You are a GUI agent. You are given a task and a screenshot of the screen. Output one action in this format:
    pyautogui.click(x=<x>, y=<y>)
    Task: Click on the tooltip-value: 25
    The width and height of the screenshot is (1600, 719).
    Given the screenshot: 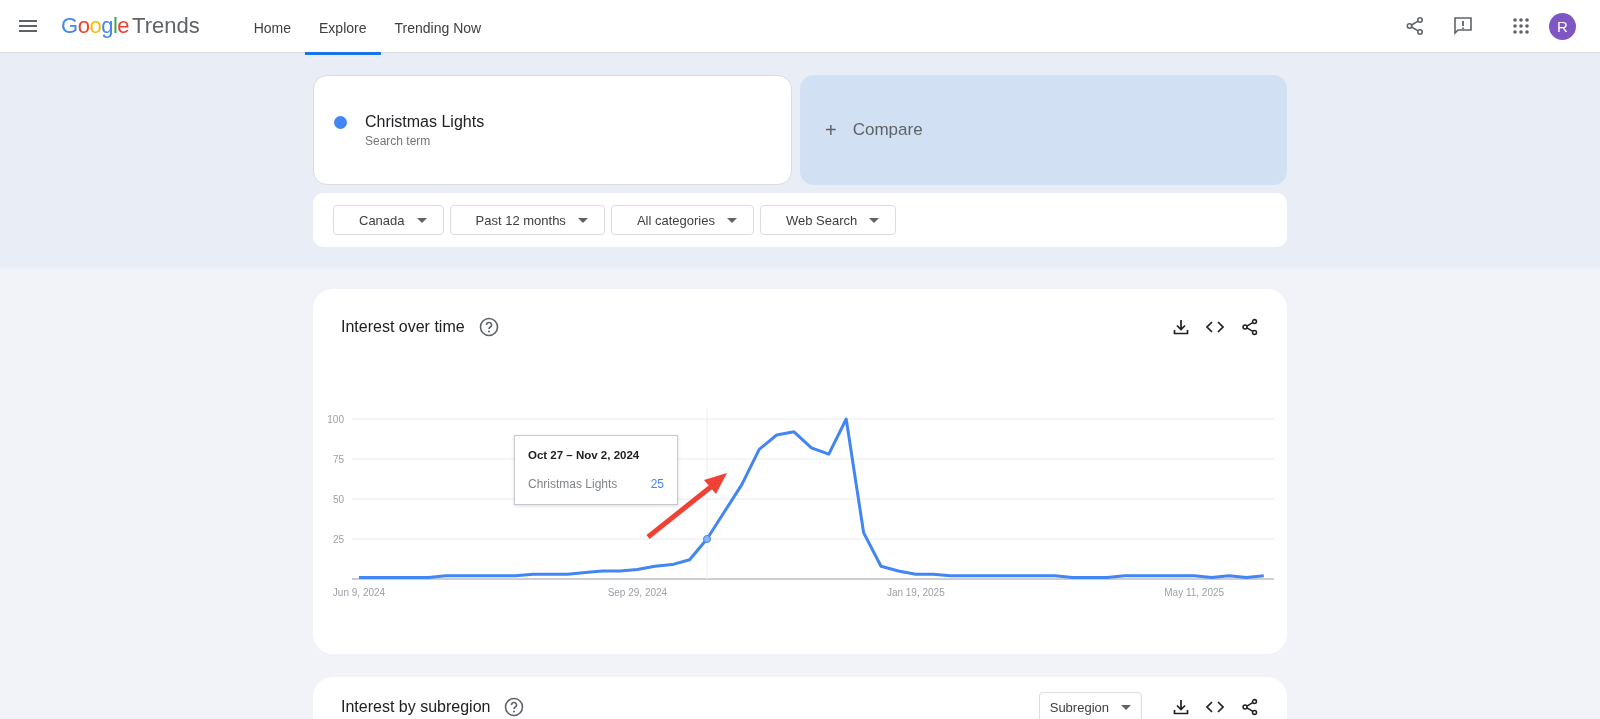 What is the action you would take?
    pyautogui.click(x=657, y=484)
    